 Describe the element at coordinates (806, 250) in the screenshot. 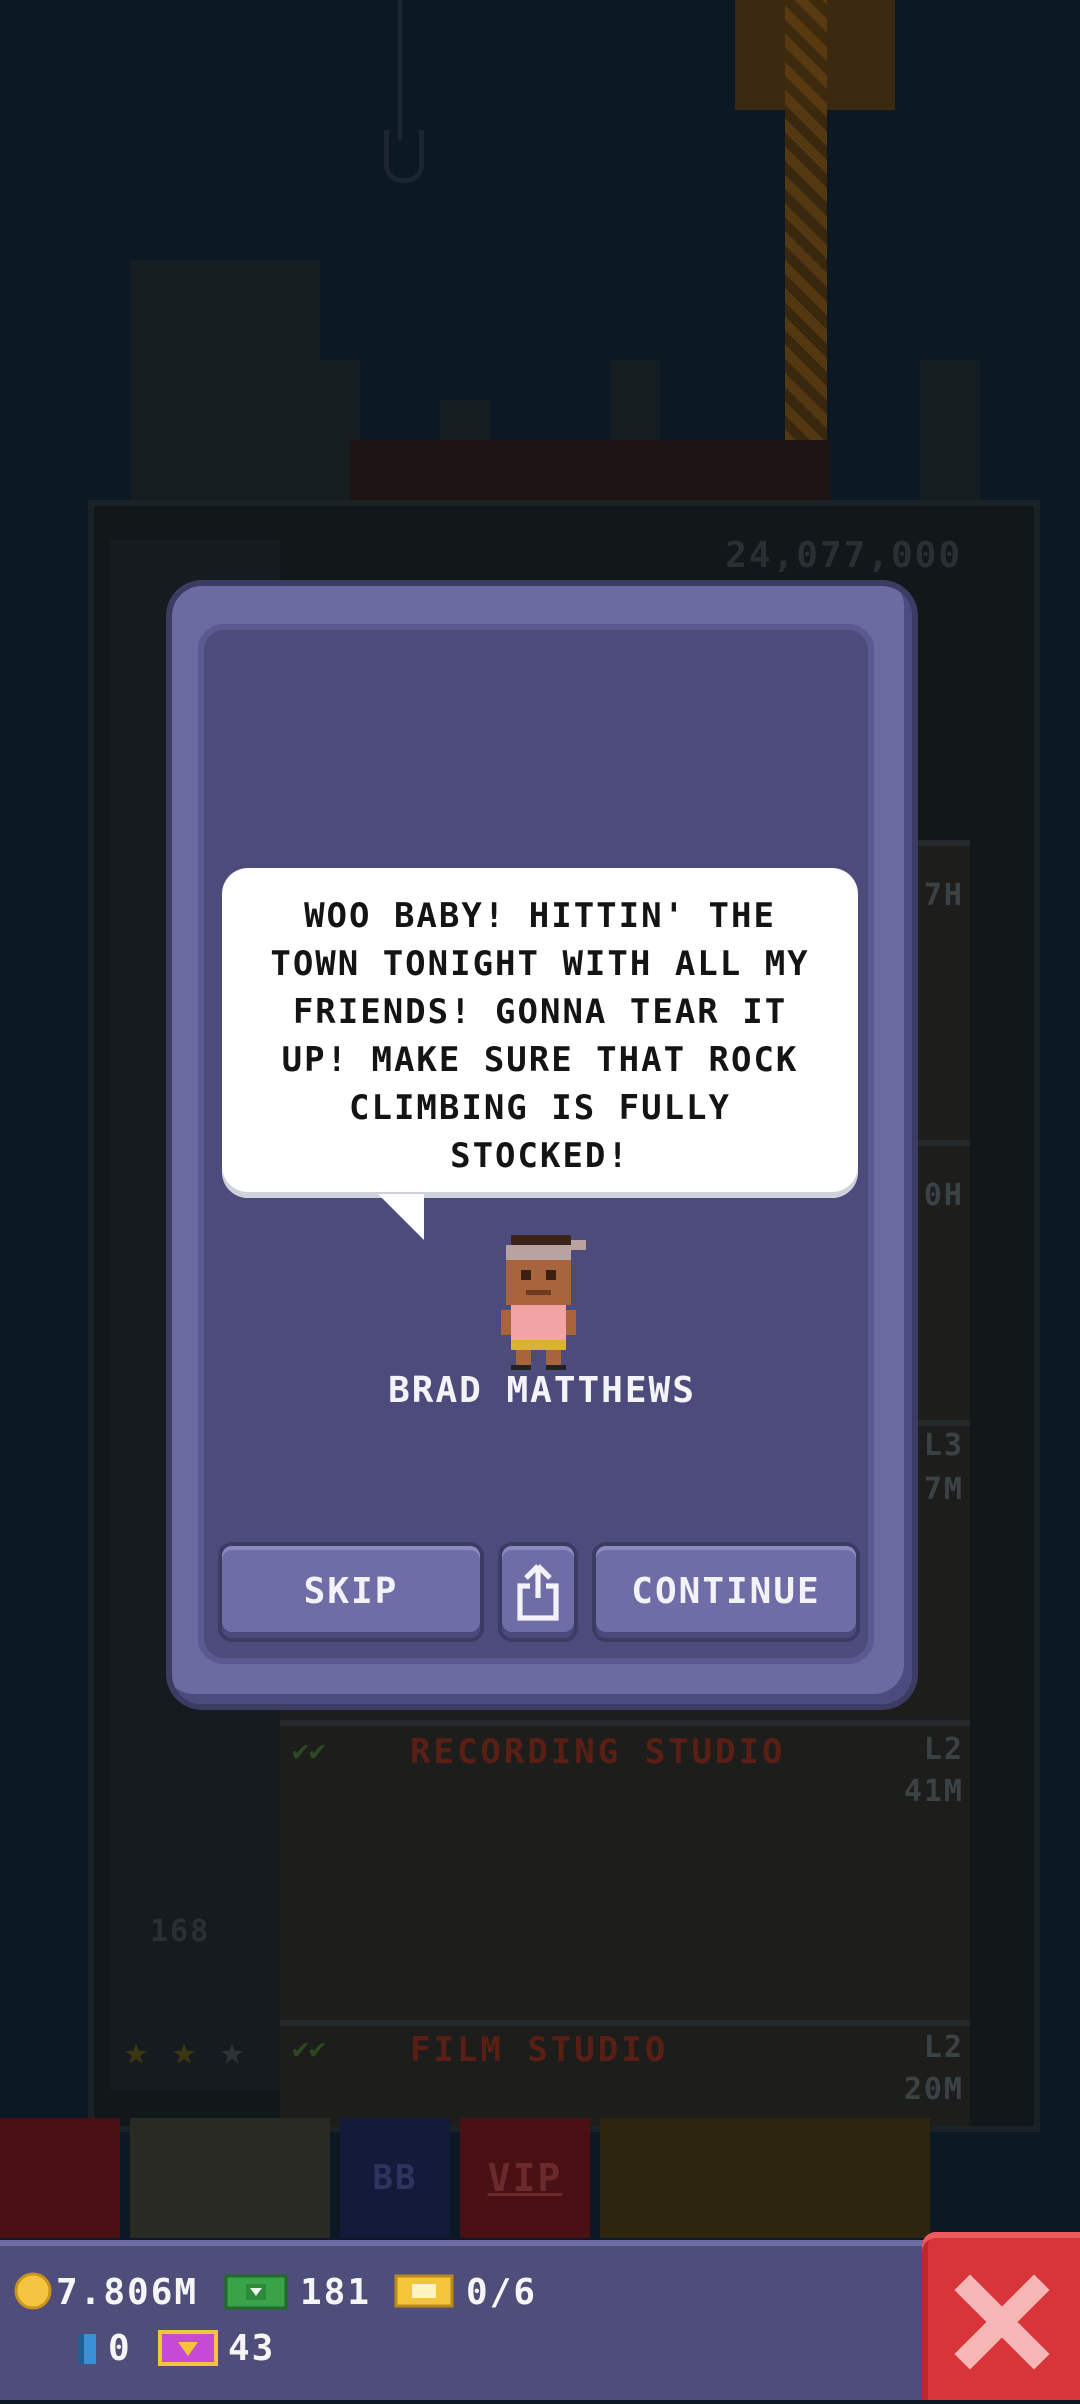

I see `crane-tower` at that location.